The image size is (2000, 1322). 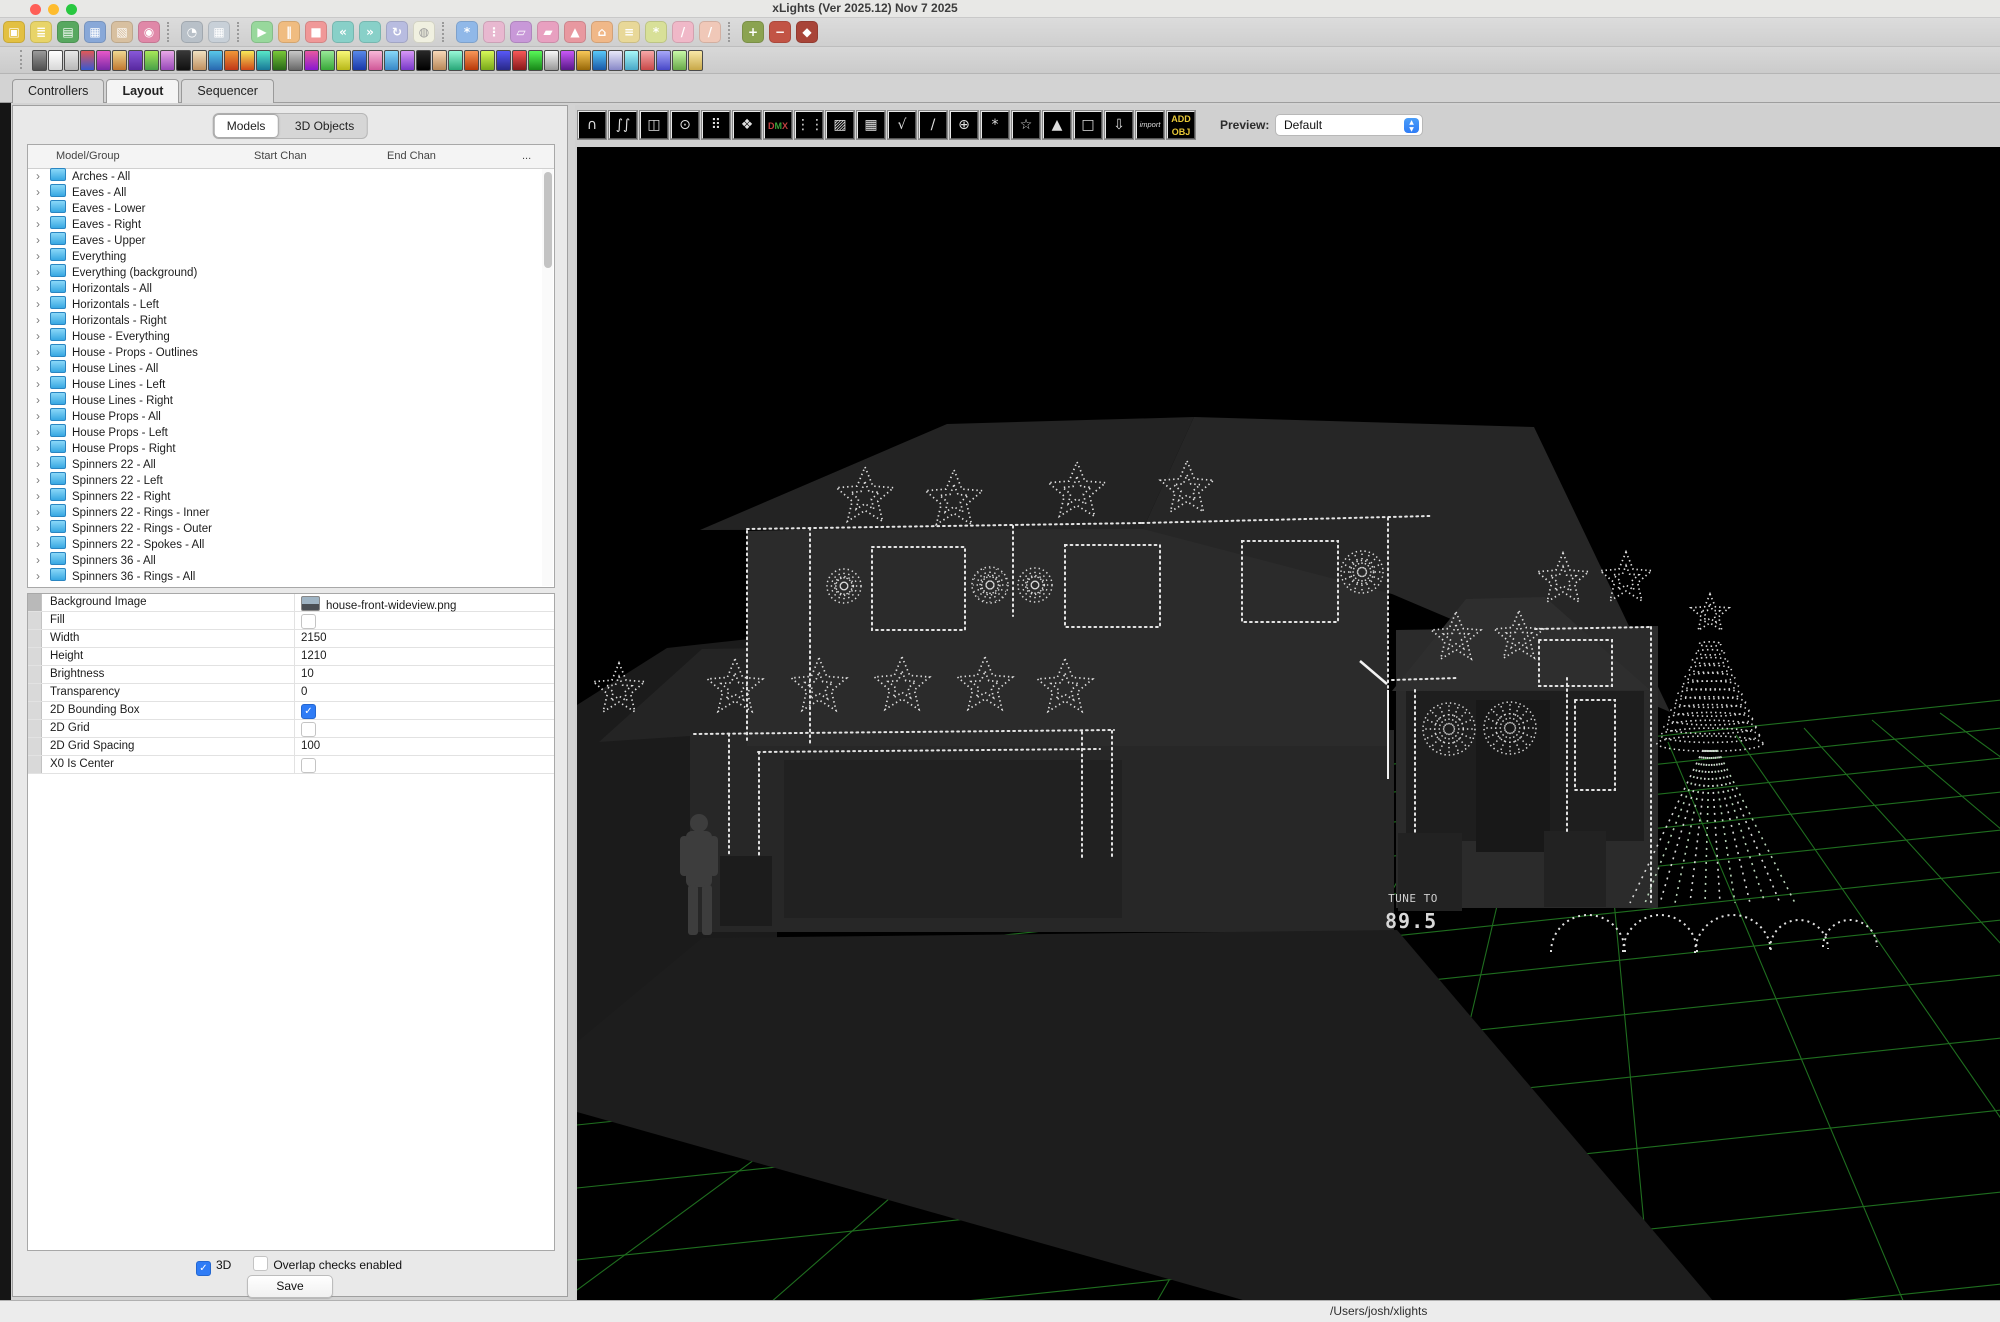 I want to click on image-tool: ▨, so click(x=840, y=125).